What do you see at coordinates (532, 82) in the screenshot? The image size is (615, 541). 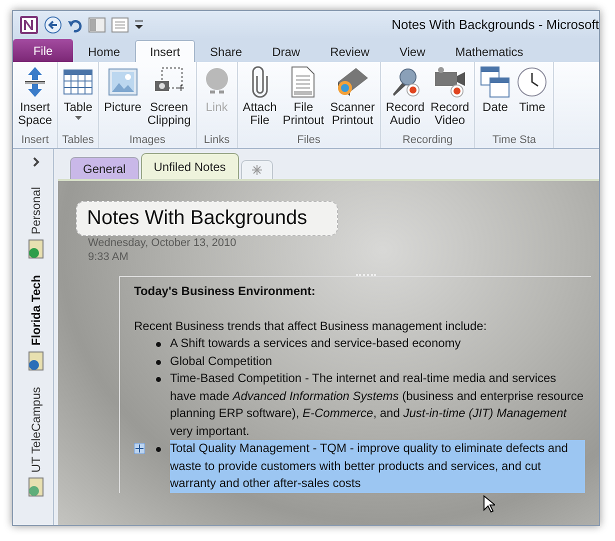 I see `clock-icon` at bounding box center [532, 82].